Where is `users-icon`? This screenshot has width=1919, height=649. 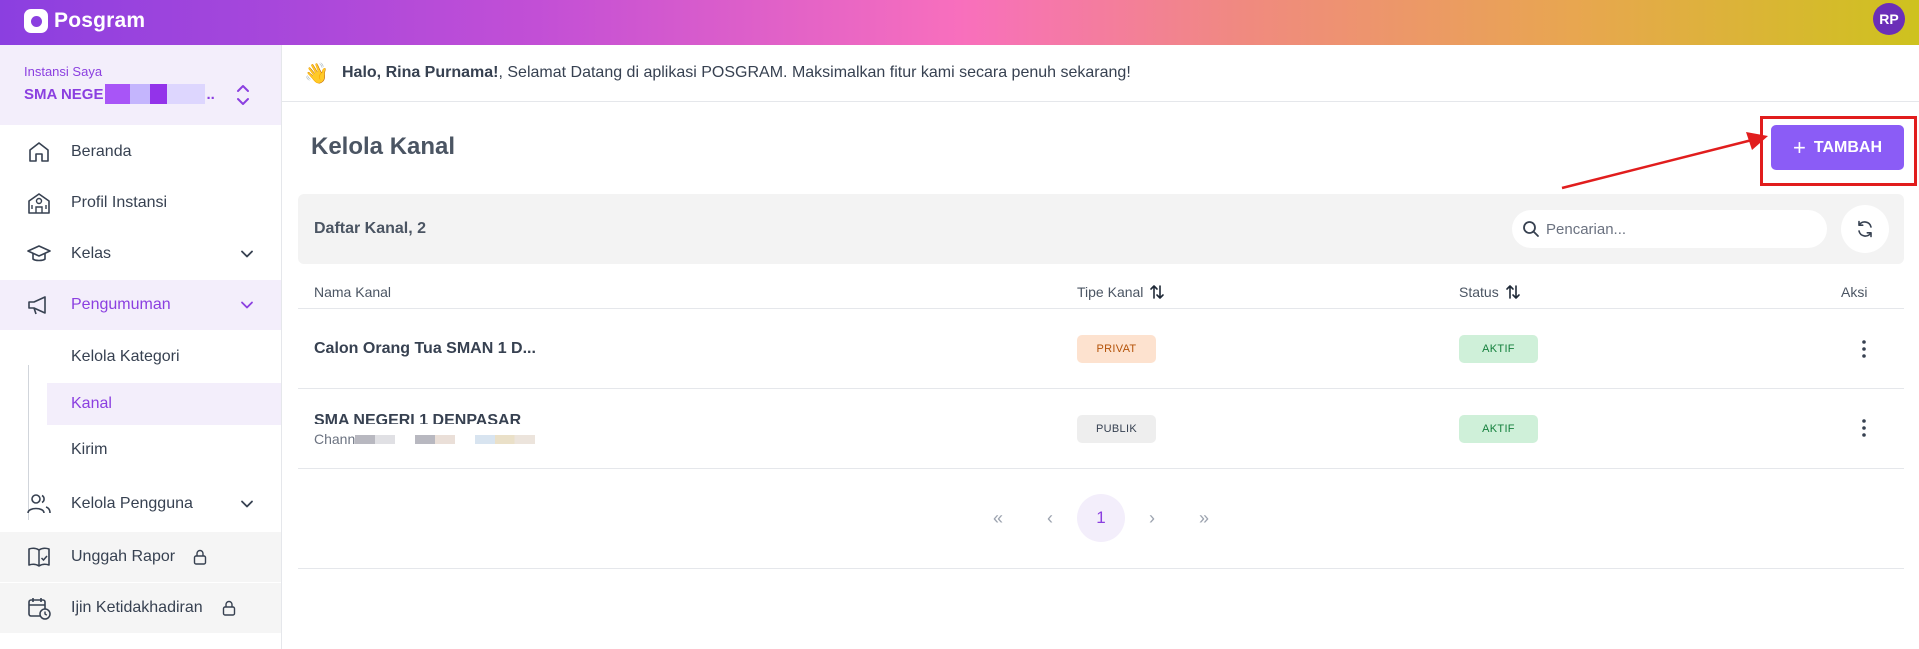
users-icon is located at coordinates (39, 504).